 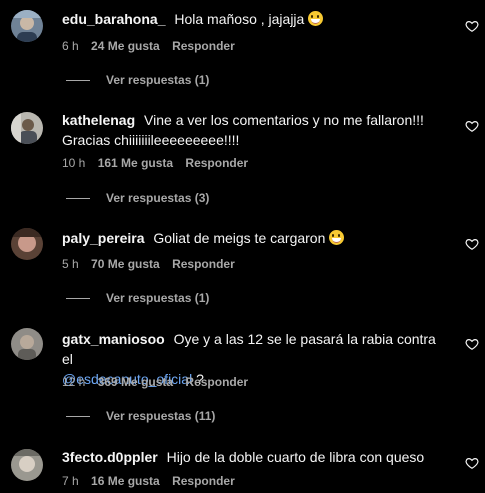 What do you see at coordinates (103, 238) in the screenshot?
I see `username: paly_pereira` at bounding box center [103, 238].